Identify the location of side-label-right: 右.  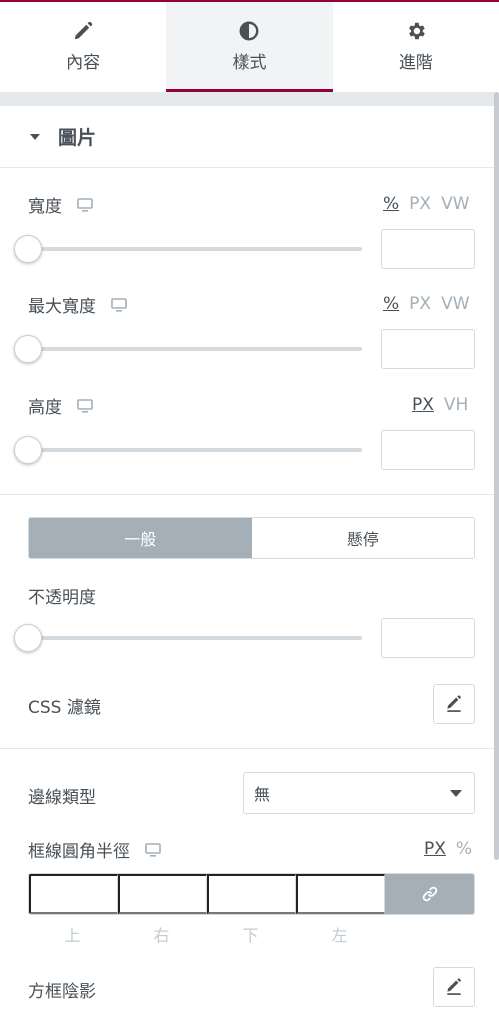
(161, 935).